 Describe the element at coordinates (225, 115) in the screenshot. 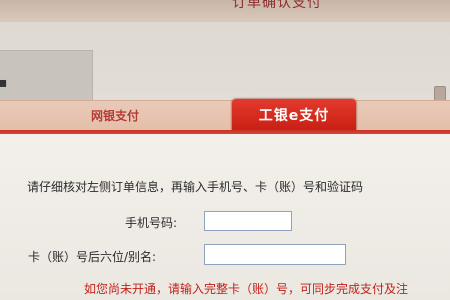

I see `payment-tab-bar: 网银支付 工银e支付` at that location.